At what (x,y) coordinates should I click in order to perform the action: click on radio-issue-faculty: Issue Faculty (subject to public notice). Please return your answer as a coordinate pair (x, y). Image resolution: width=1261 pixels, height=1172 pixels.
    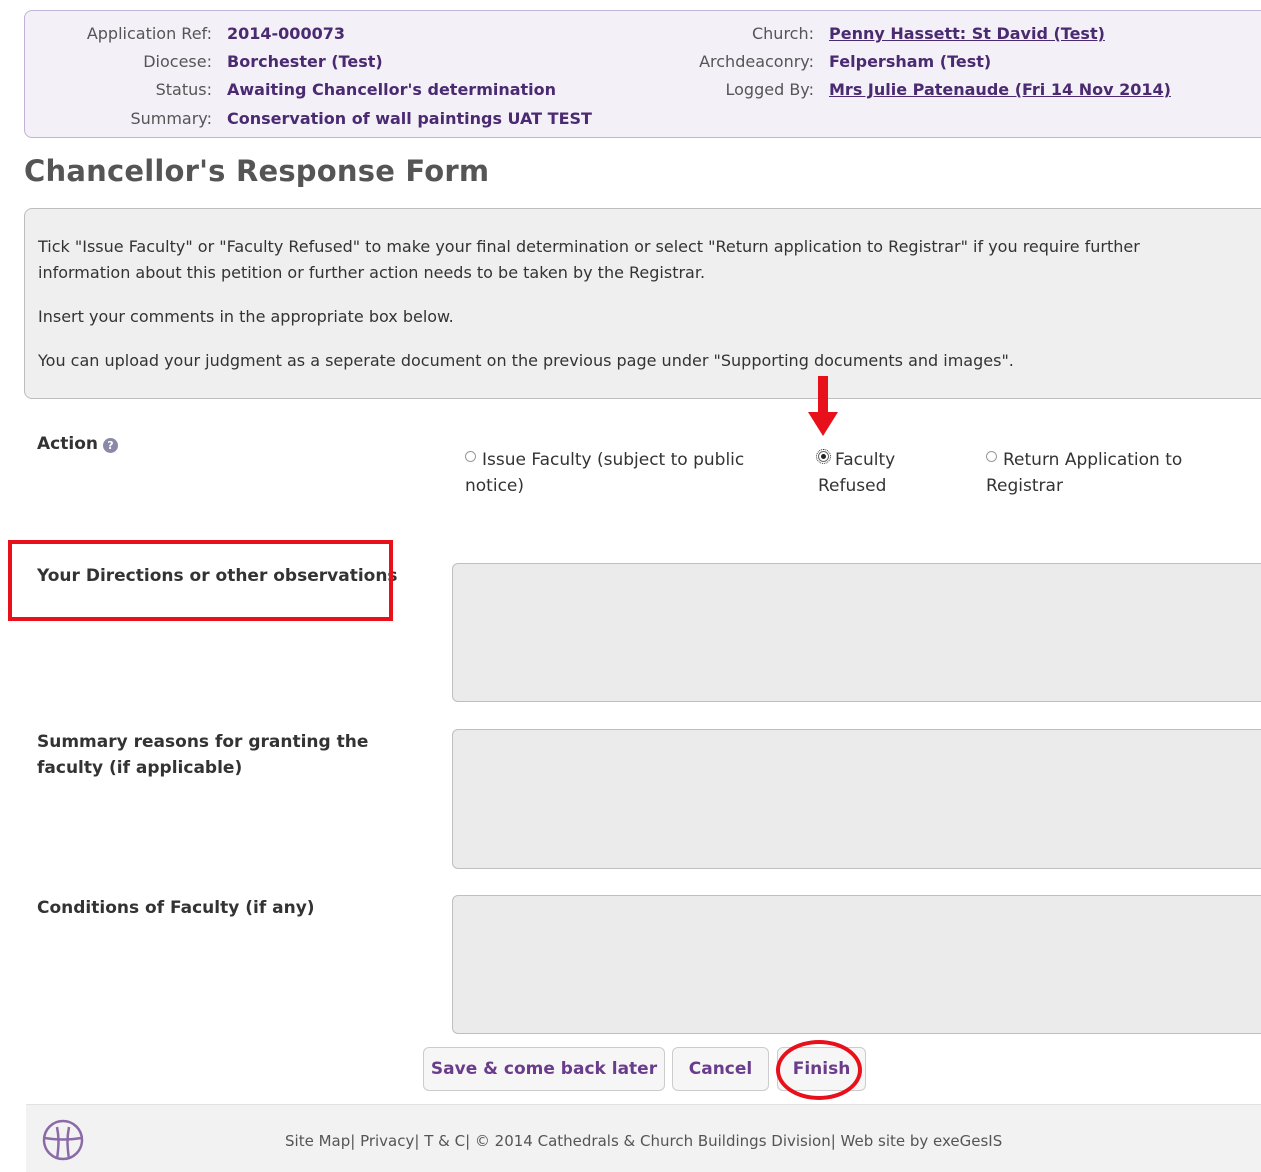
    Looking at the image, I should click on (615, 473).